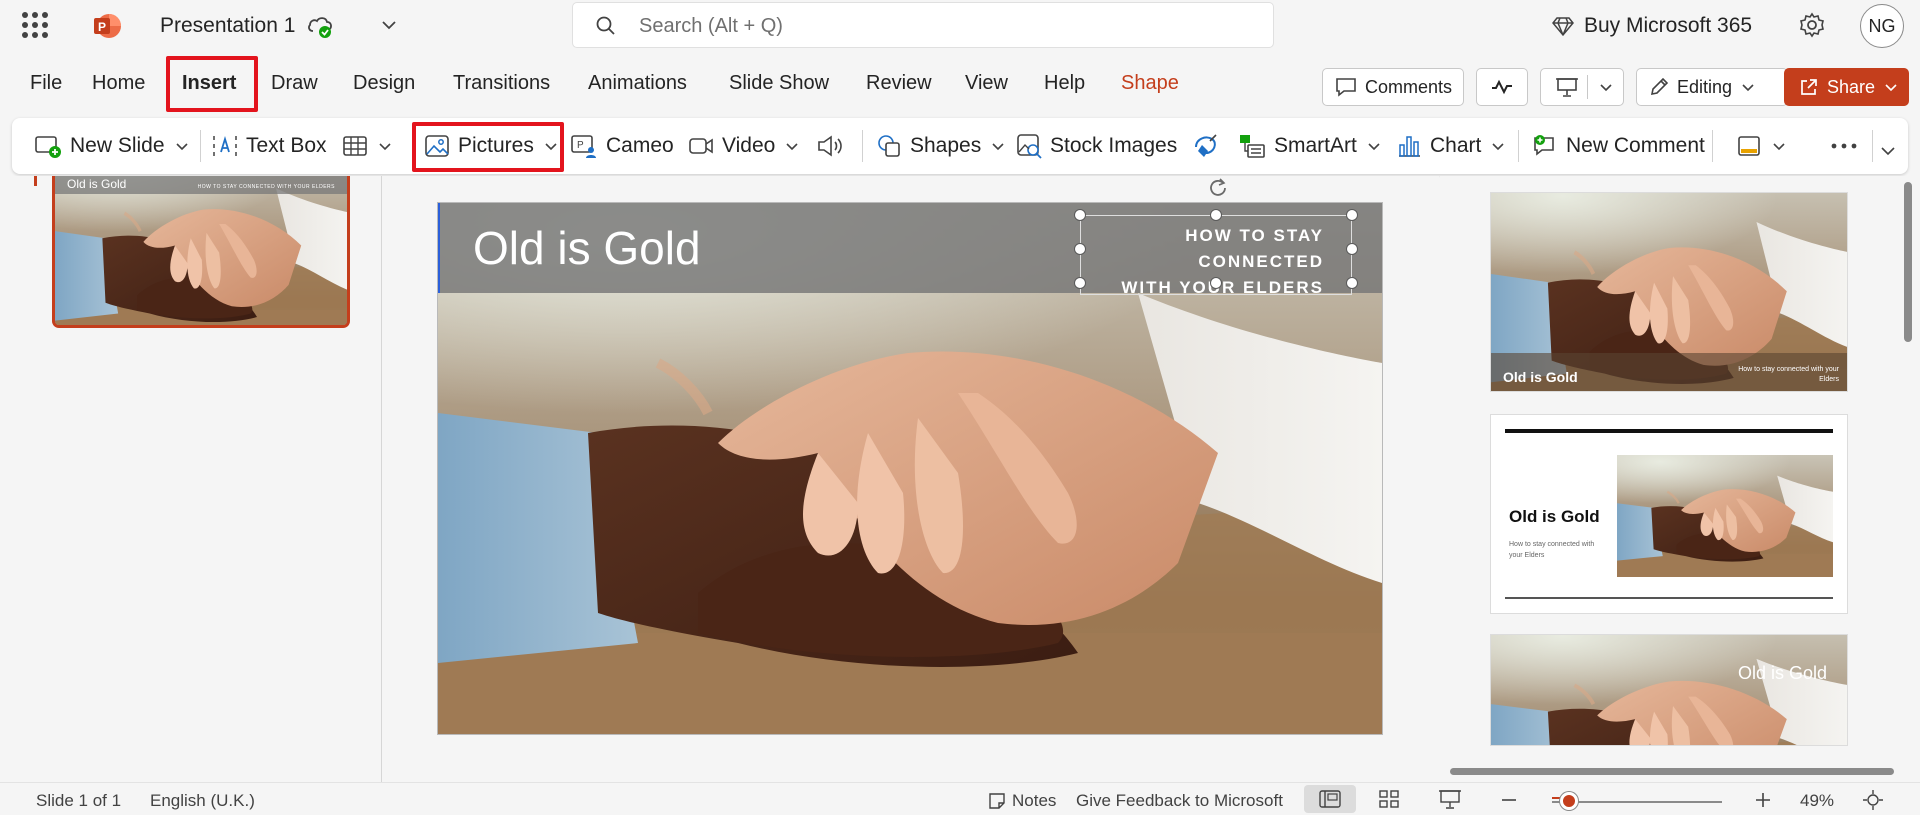 The image size is (1920, 815). Describe the element at coordinates (1669, 690) in the screenshot. I see `design-option-3: Old is Gold` at that location.